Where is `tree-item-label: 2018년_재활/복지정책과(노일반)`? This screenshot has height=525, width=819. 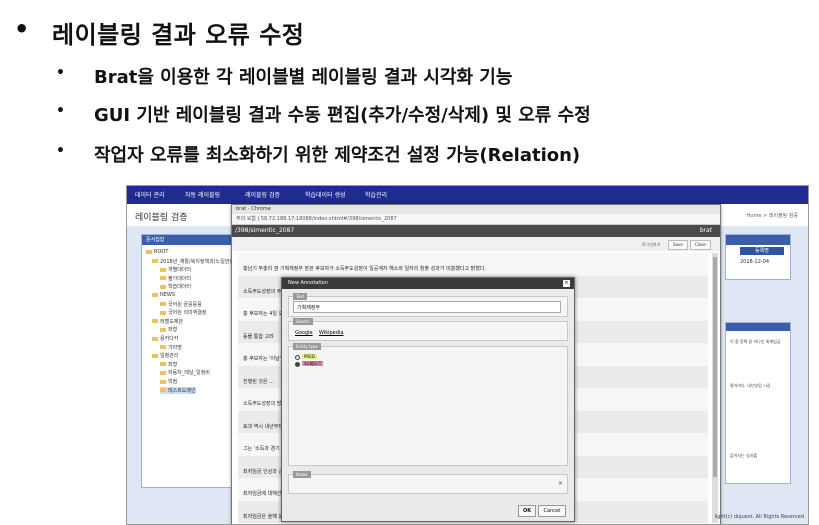 tree-item-label: 2018년_재활/복지정책과(노일반) is located at coordinates (196, 261).